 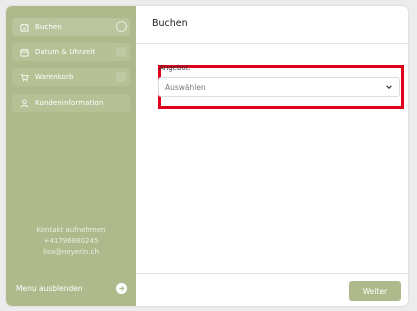 I want to click on sidebar-item-label: Warenkorb, so click(x=54, y=77).